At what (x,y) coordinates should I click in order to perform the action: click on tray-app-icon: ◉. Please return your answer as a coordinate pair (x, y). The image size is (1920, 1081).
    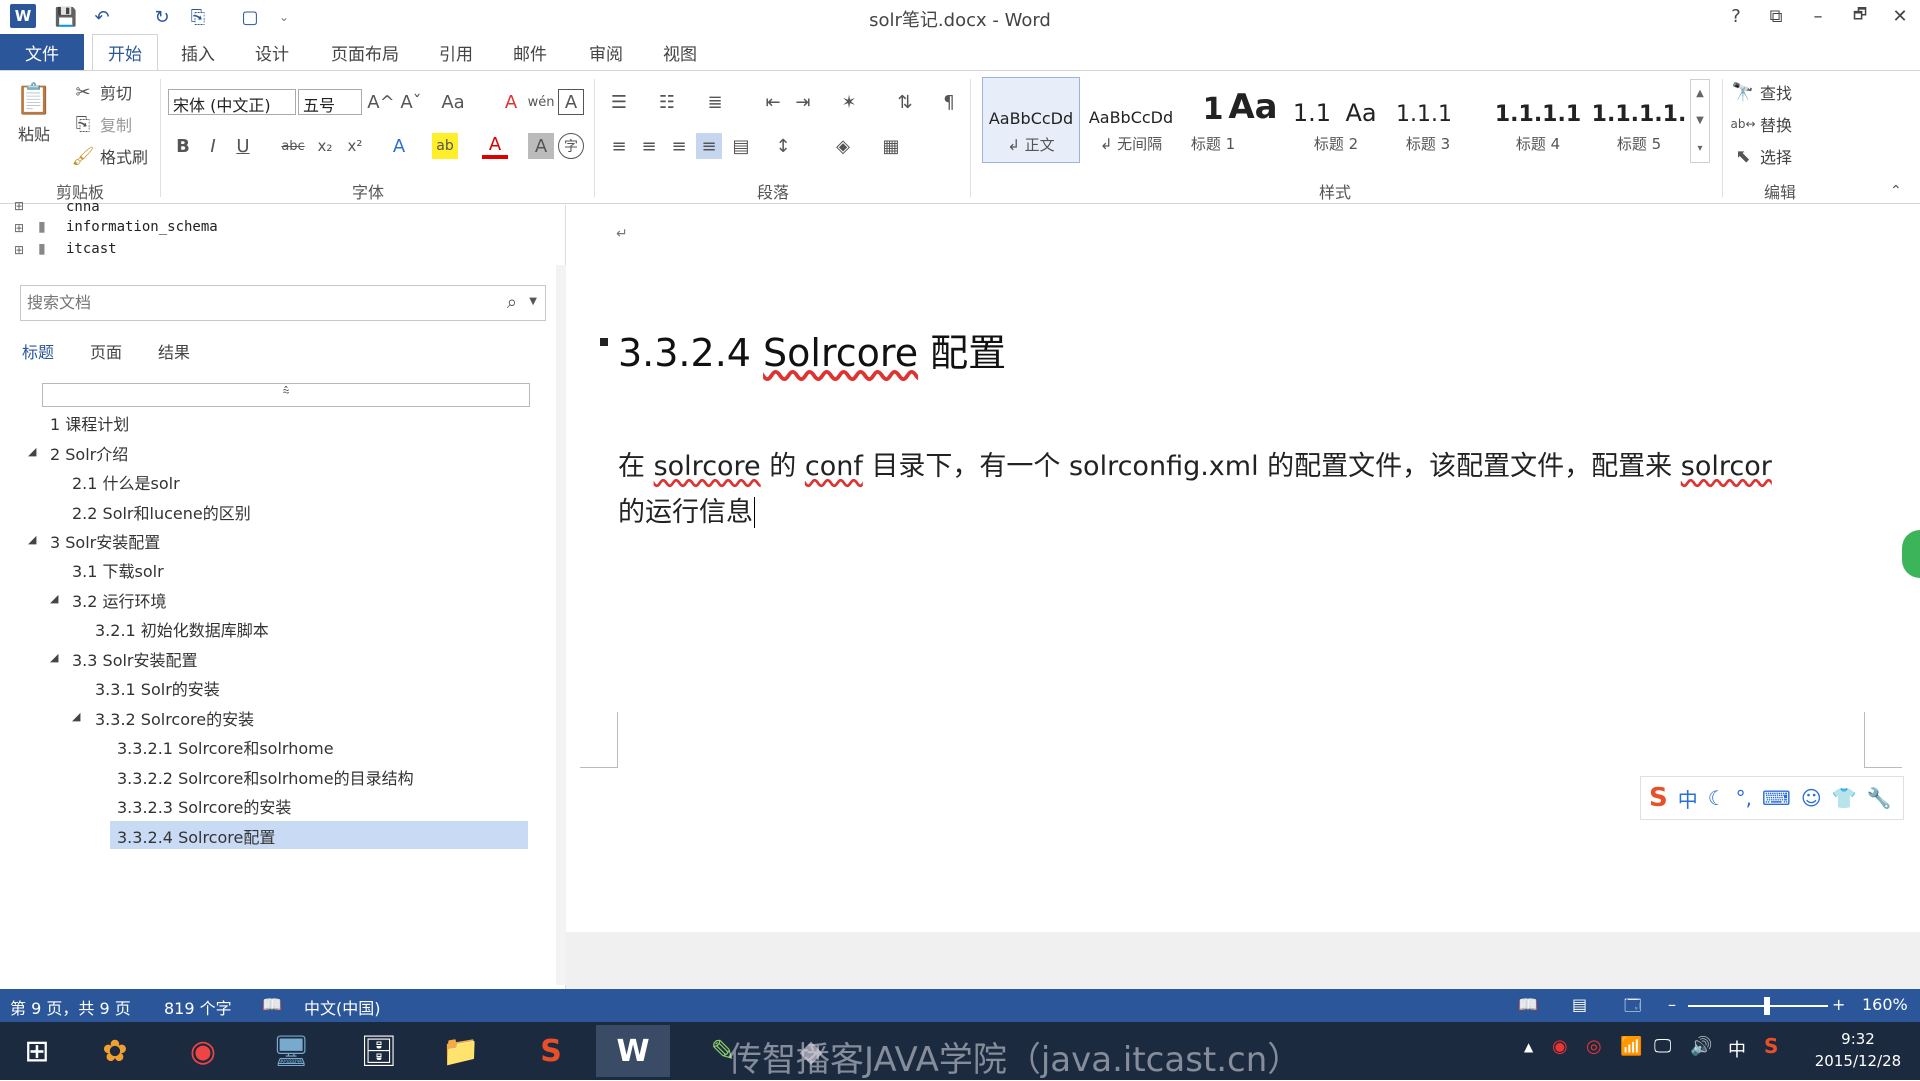
    Looking at the image, I should click on (1560, 1046).